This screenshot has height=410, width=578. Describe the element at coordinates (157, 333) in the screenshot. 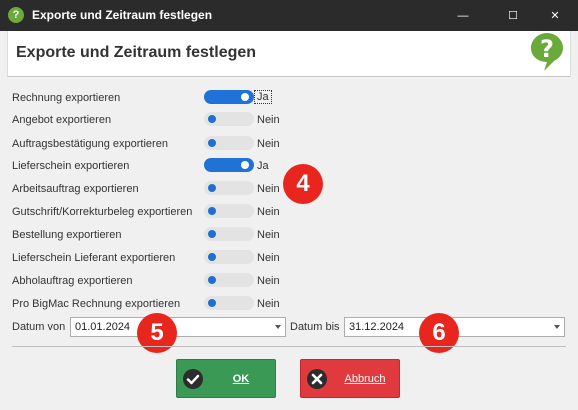

I see `step-badge-5: 5` at that location.